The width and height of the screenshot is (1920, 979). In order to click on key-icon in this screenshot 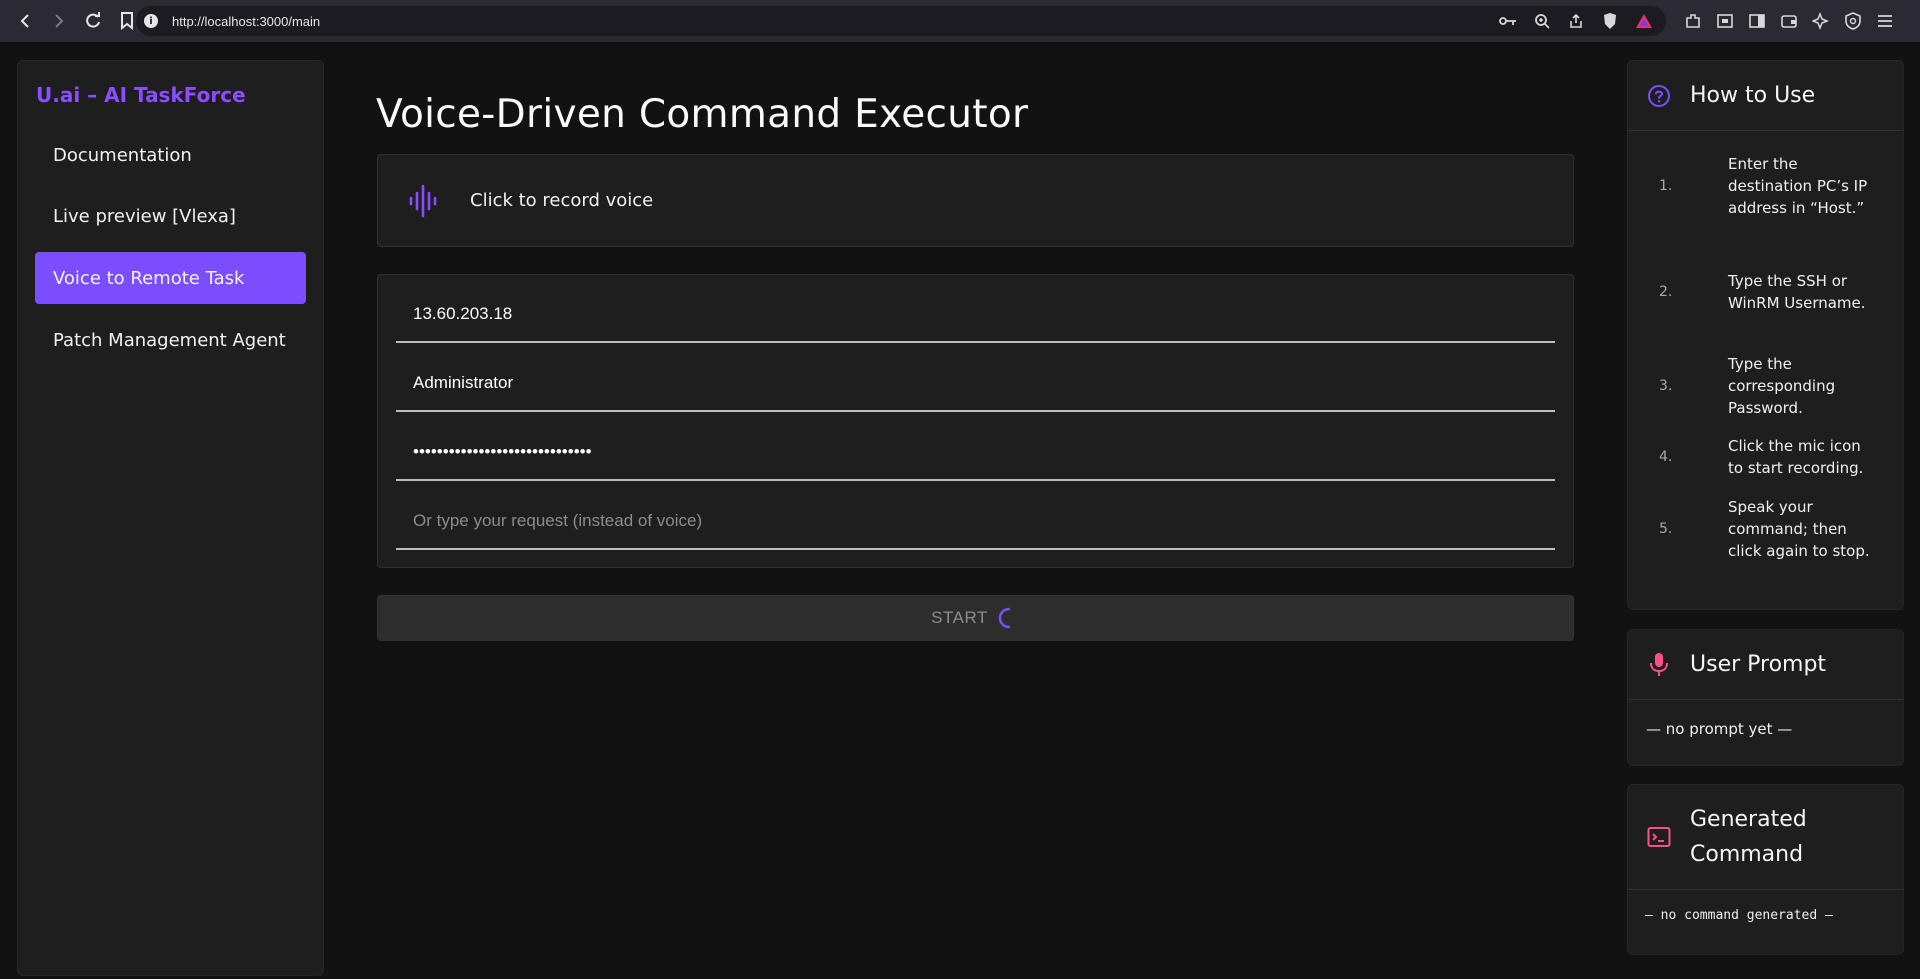, I will do `click(1508, 21)`.